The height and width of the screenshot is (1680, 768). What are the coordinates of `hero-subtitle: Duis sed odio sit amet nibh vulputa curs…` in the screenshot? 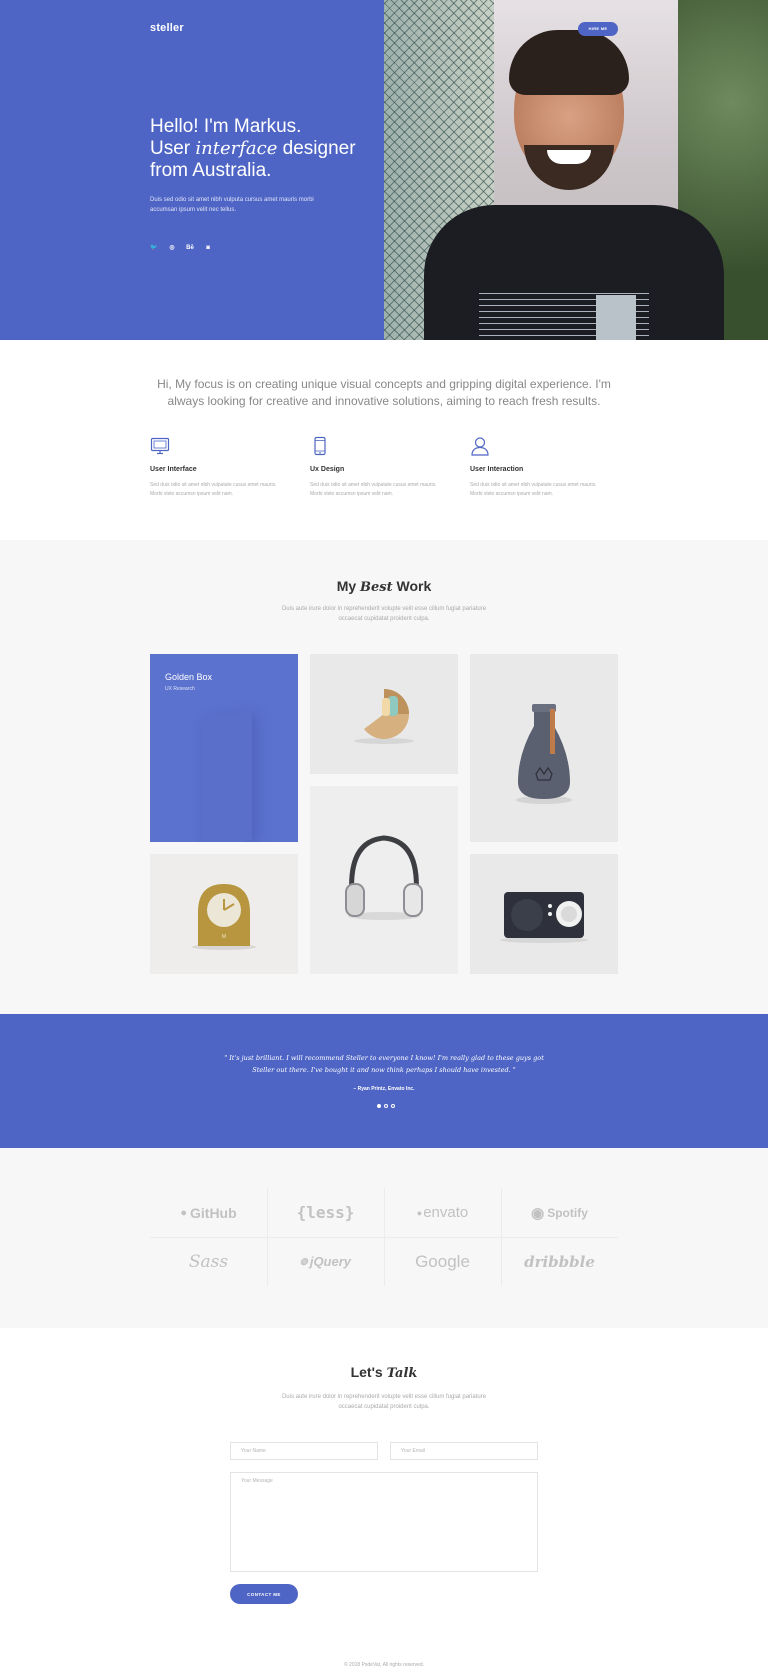 It's located at (232, 205).